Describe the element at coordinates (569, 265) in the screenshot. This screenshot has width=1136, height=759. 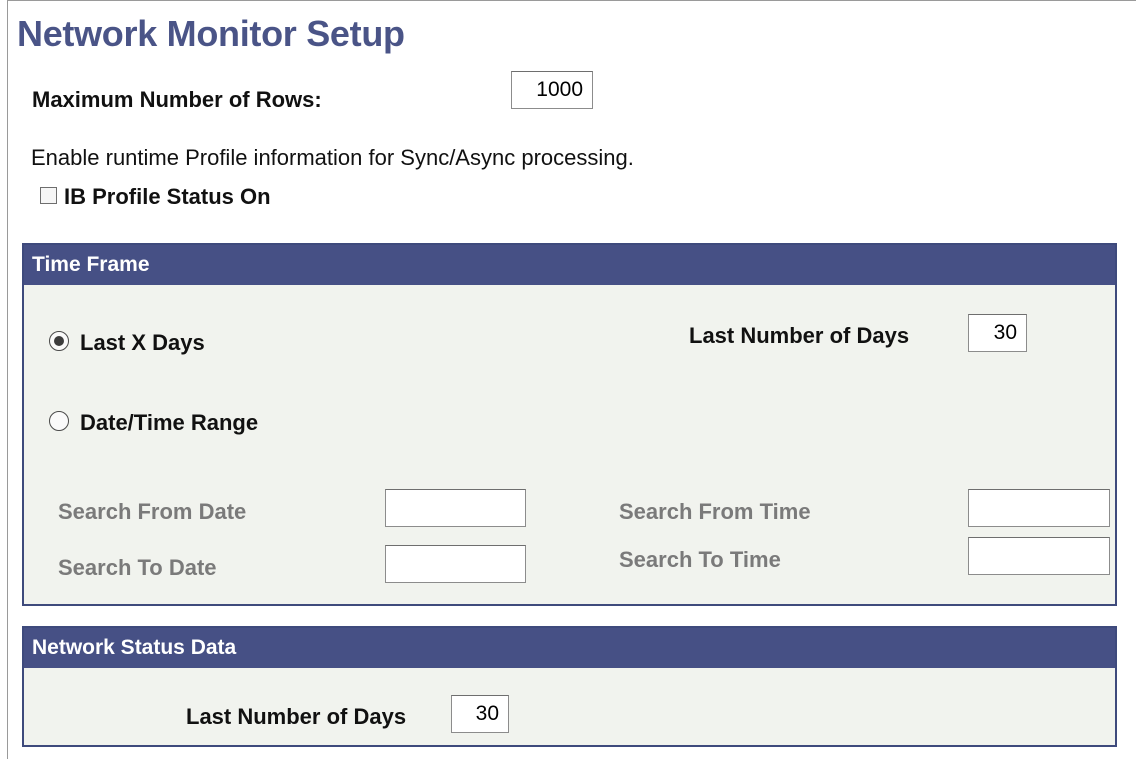
I see `time-frame-header: Time Frame` at that location.